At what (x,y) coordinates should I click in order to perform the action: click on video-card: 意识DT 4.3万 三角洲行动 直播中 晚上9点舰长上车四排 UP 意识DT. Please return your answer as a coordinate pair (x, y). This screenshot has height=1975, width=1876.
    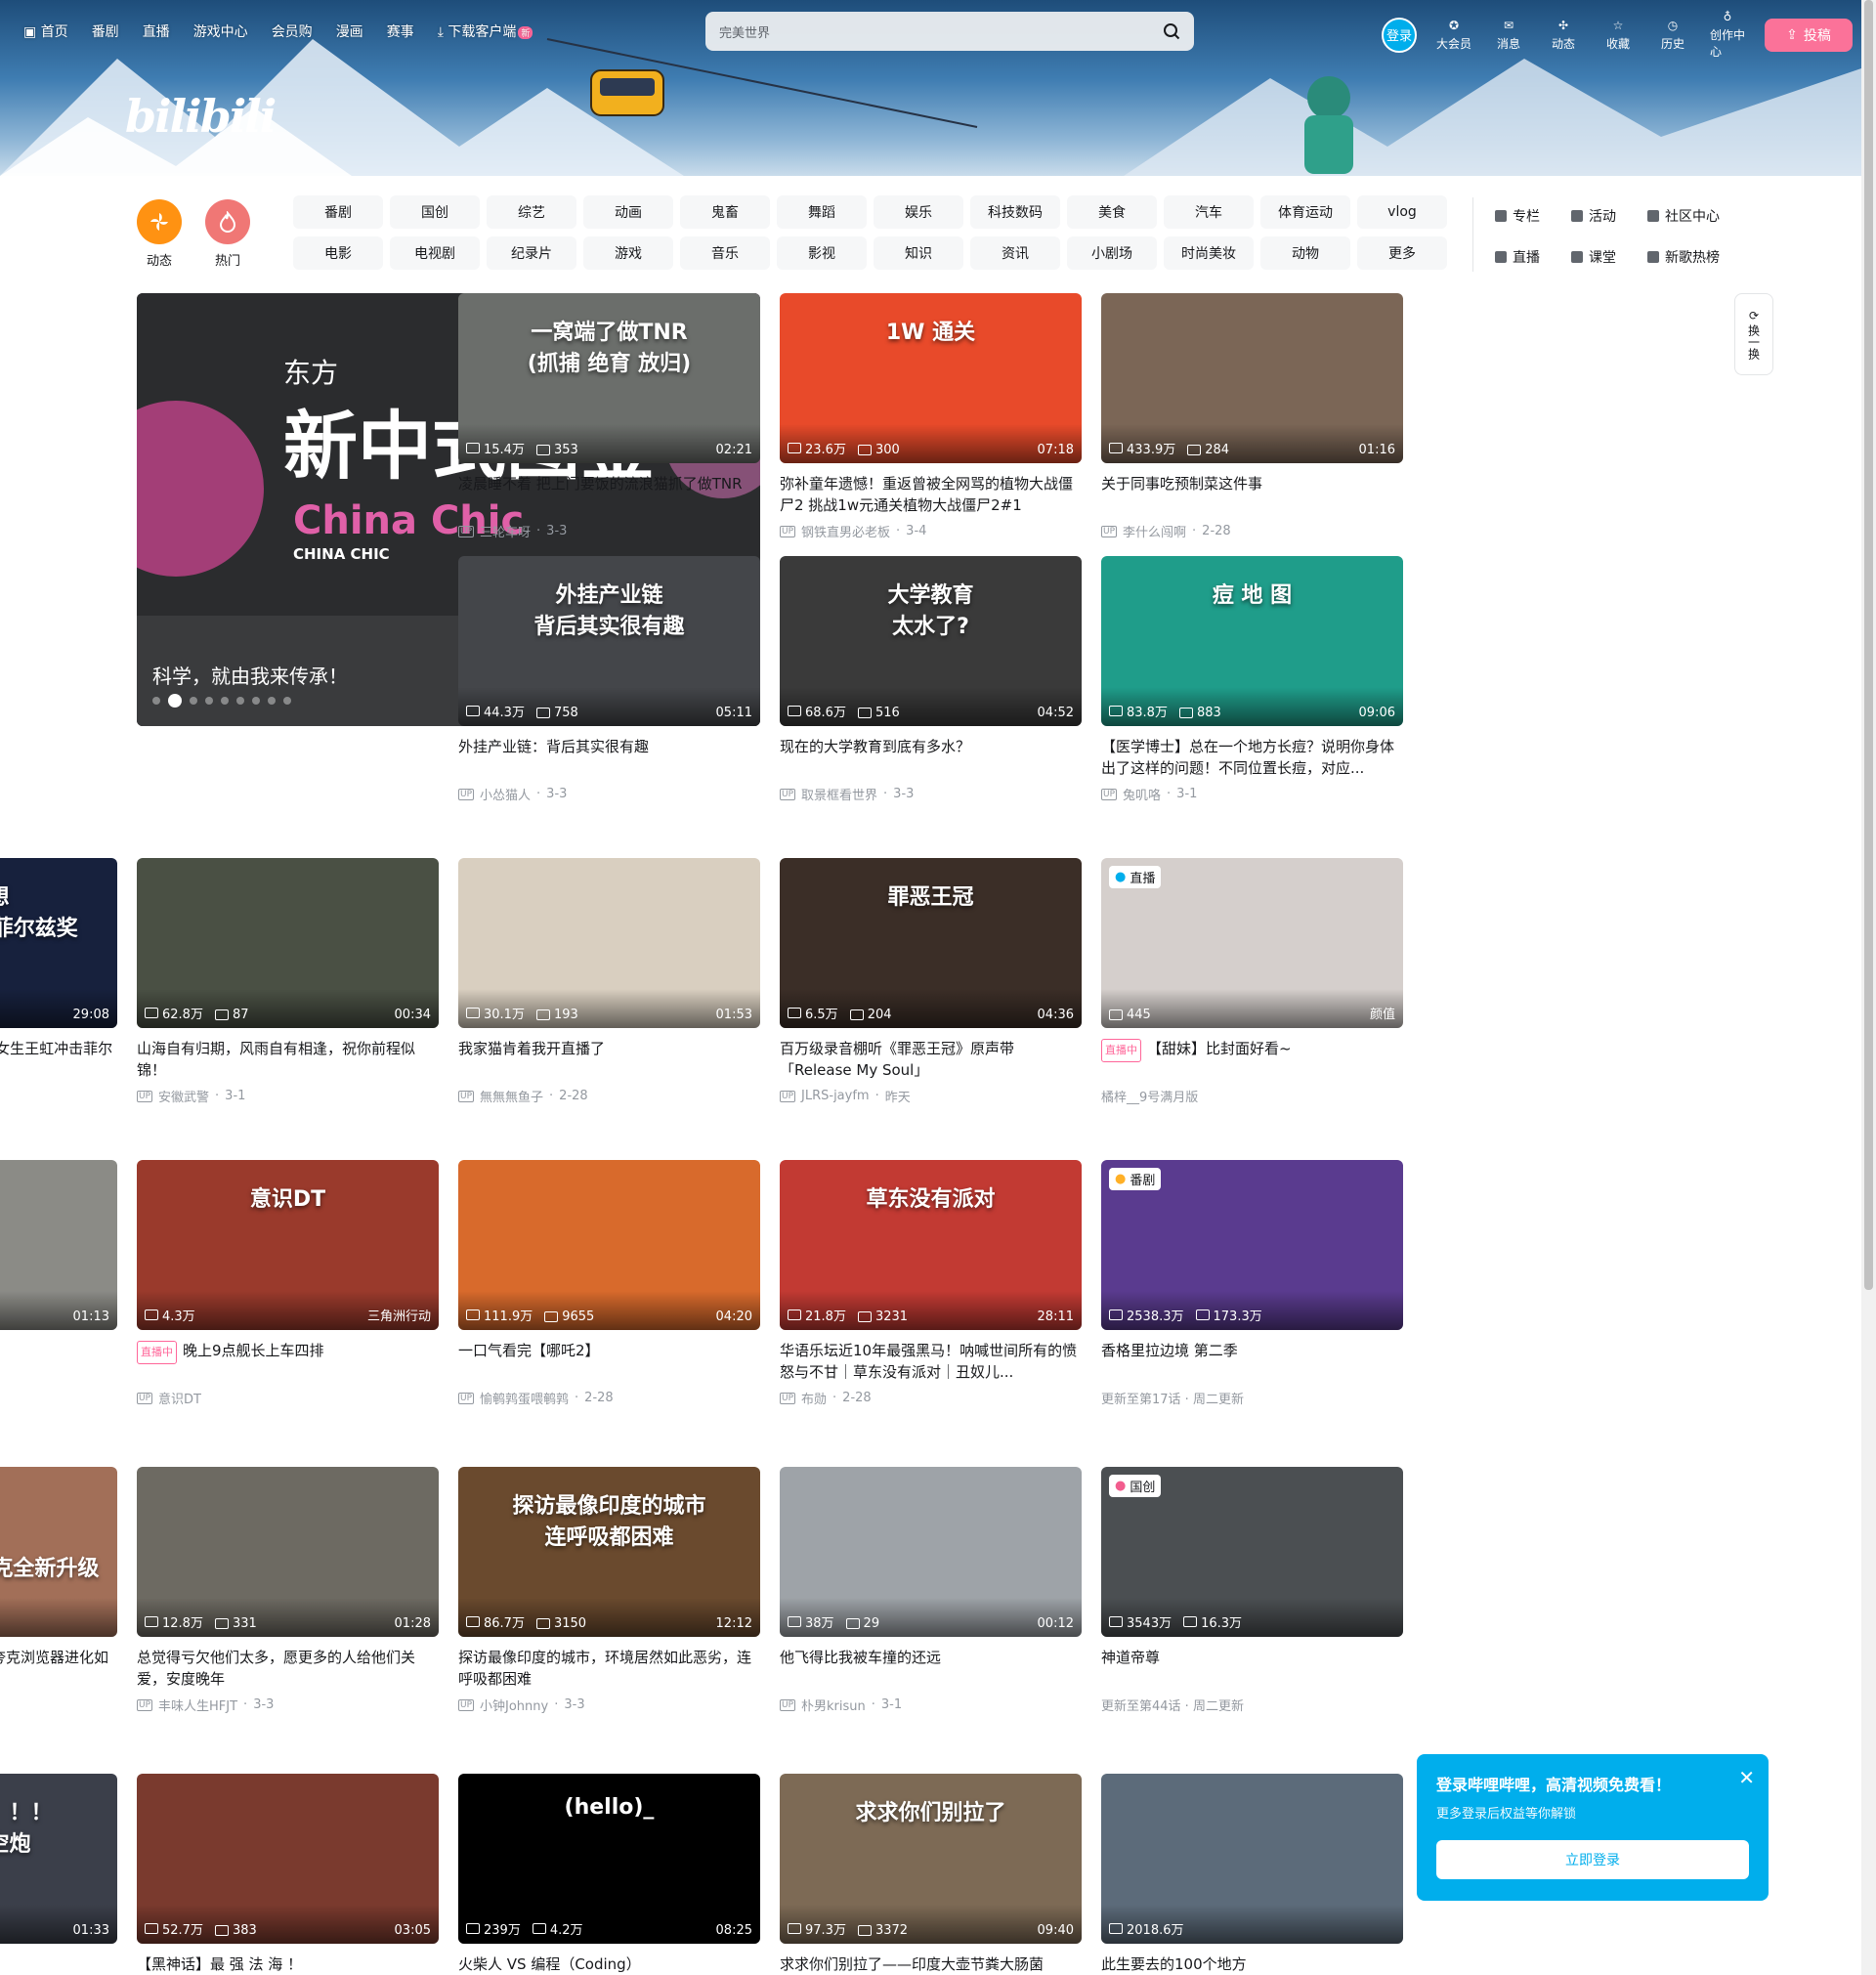
    Looking at the image, I should click on (288, 1284).